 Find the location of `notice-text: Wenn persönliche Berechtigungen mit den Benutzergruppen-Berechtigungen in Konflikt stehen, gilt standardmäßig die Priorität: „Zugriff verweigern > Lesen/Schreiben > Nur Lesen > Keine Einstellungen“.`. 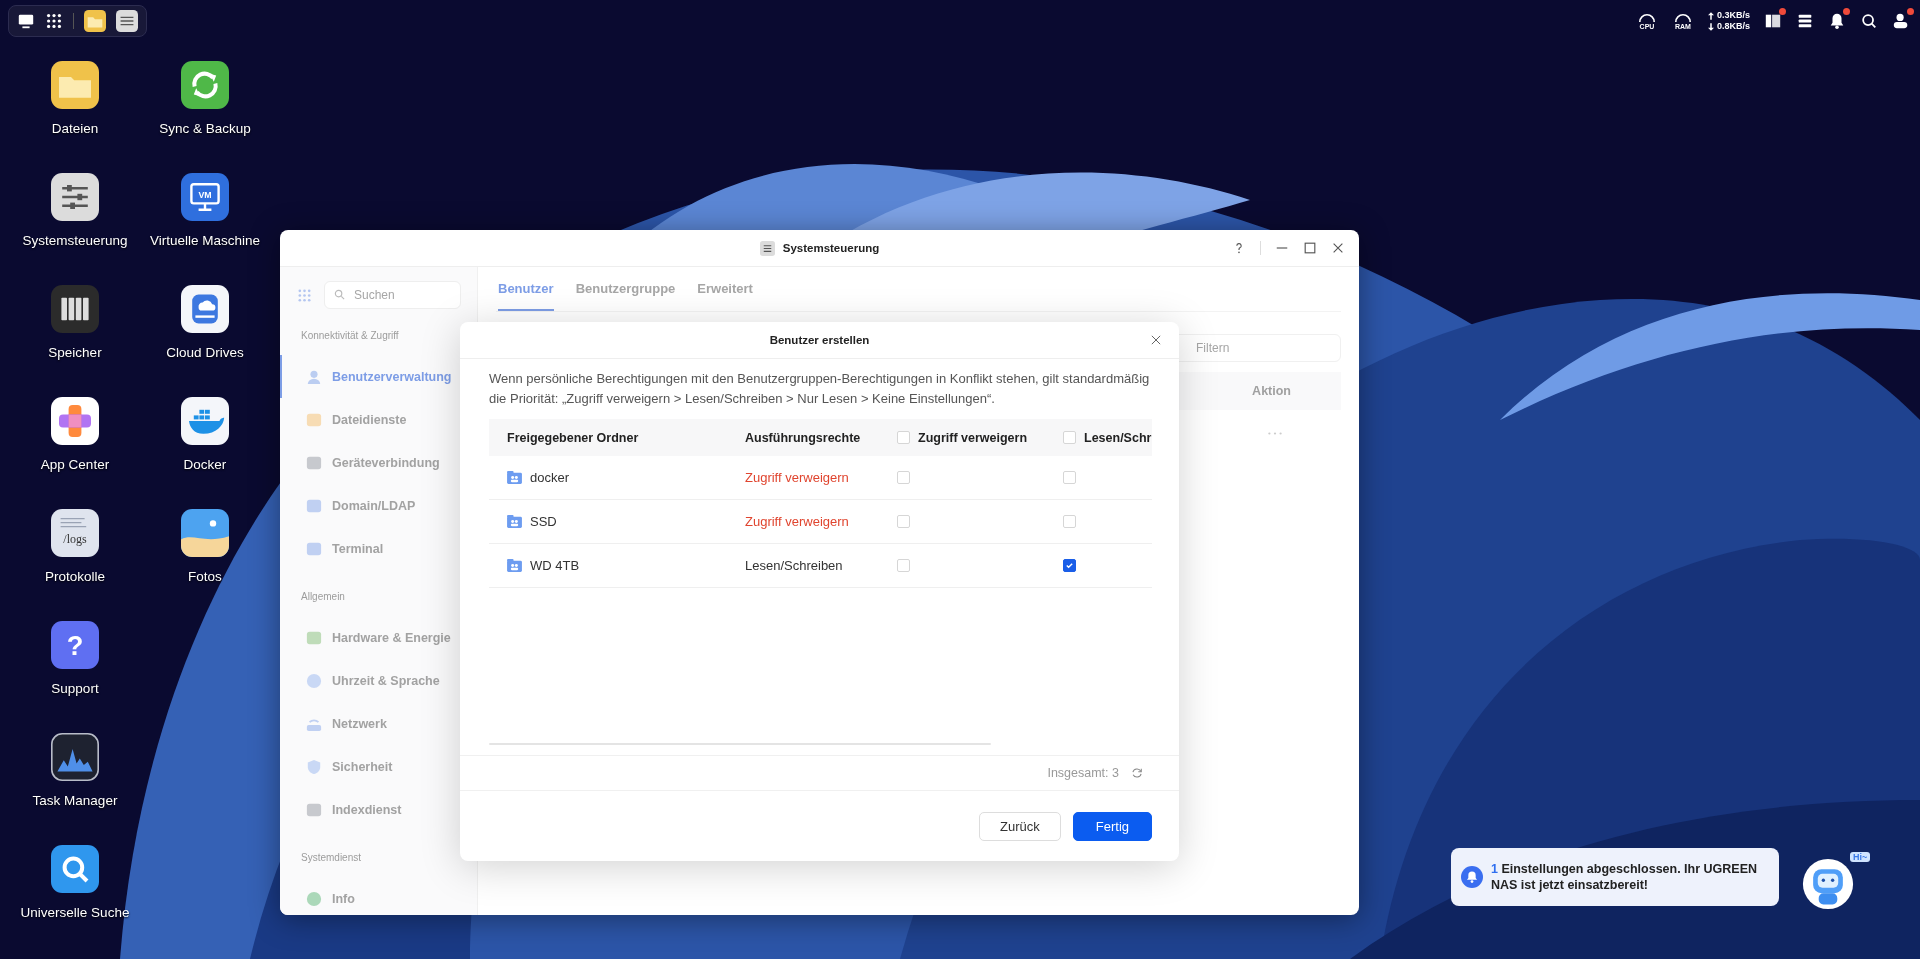

notice-text: Wenn persönliche Berechtigungen mit den Benutzergruppen-Berechtigungen in Konflikt stehen, gilt standardmäßig die Priorität: „Zugriff verweigern > Lesen/Schreiben > Nur Lesen > Keine Einstellungen“. is located at coordinates (820, 389).